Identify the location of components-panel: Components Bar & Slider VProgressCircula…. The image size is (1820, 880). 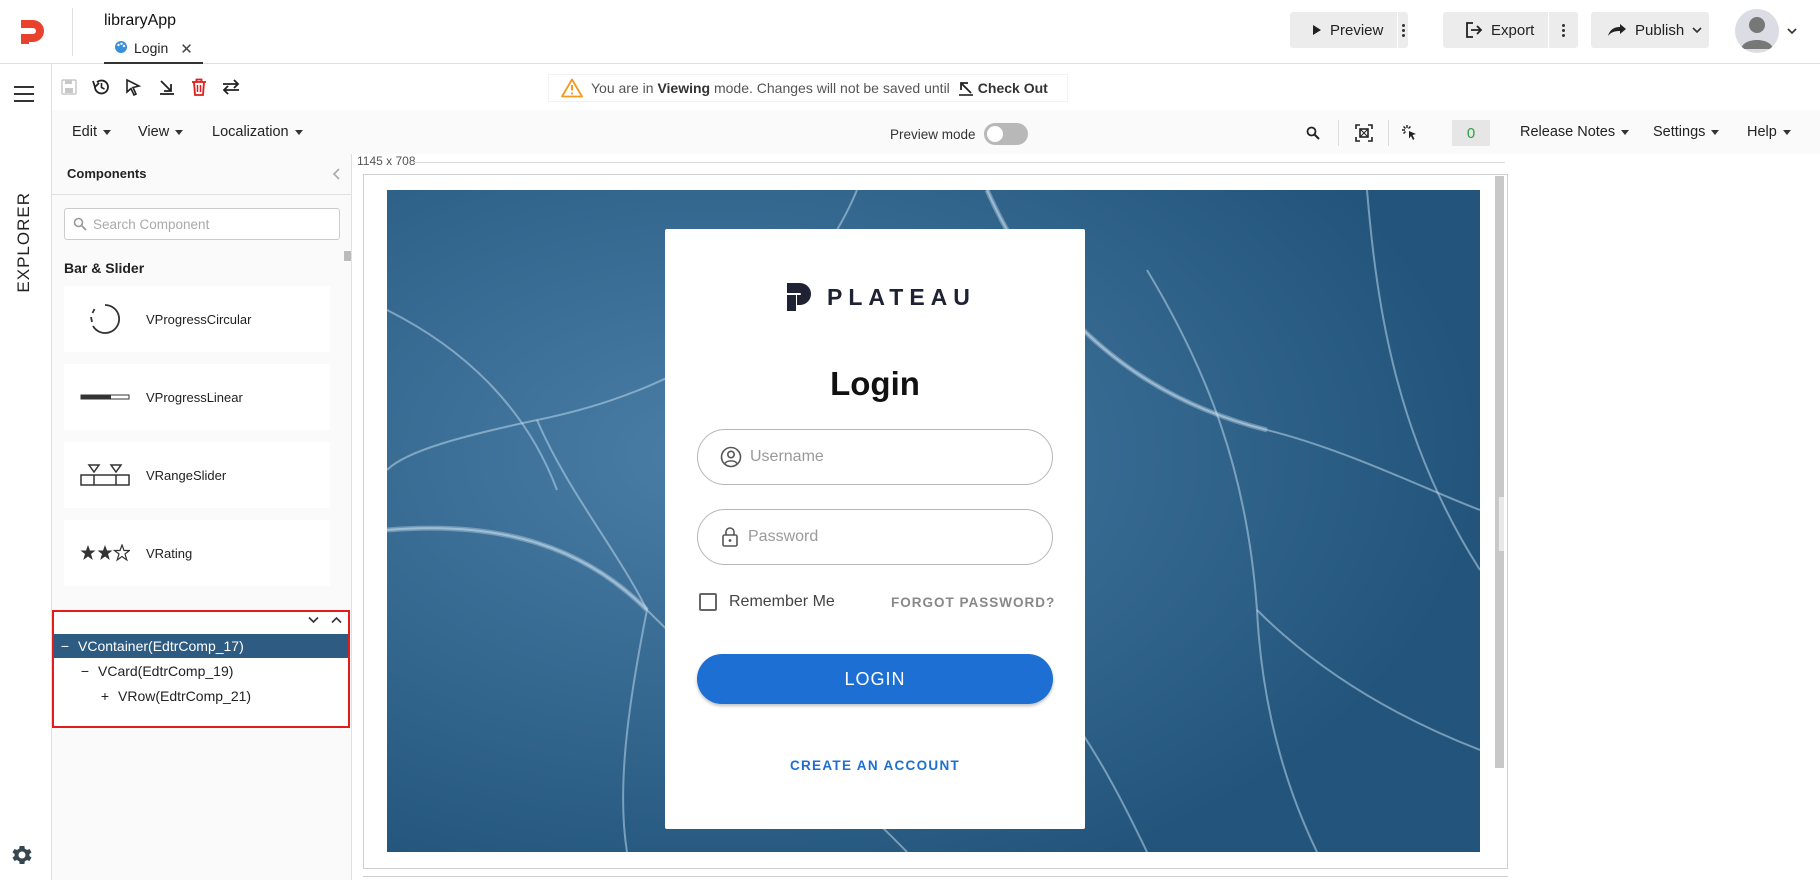
(202, 517).